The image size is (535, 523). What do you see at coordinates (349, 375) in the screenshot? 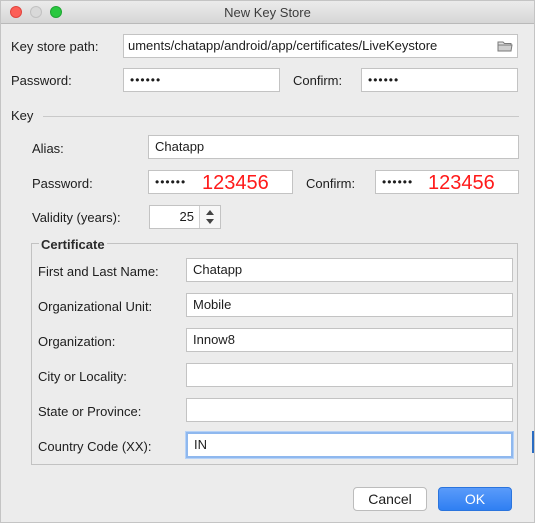
I see `city-field` at bounding box center [349, 375].